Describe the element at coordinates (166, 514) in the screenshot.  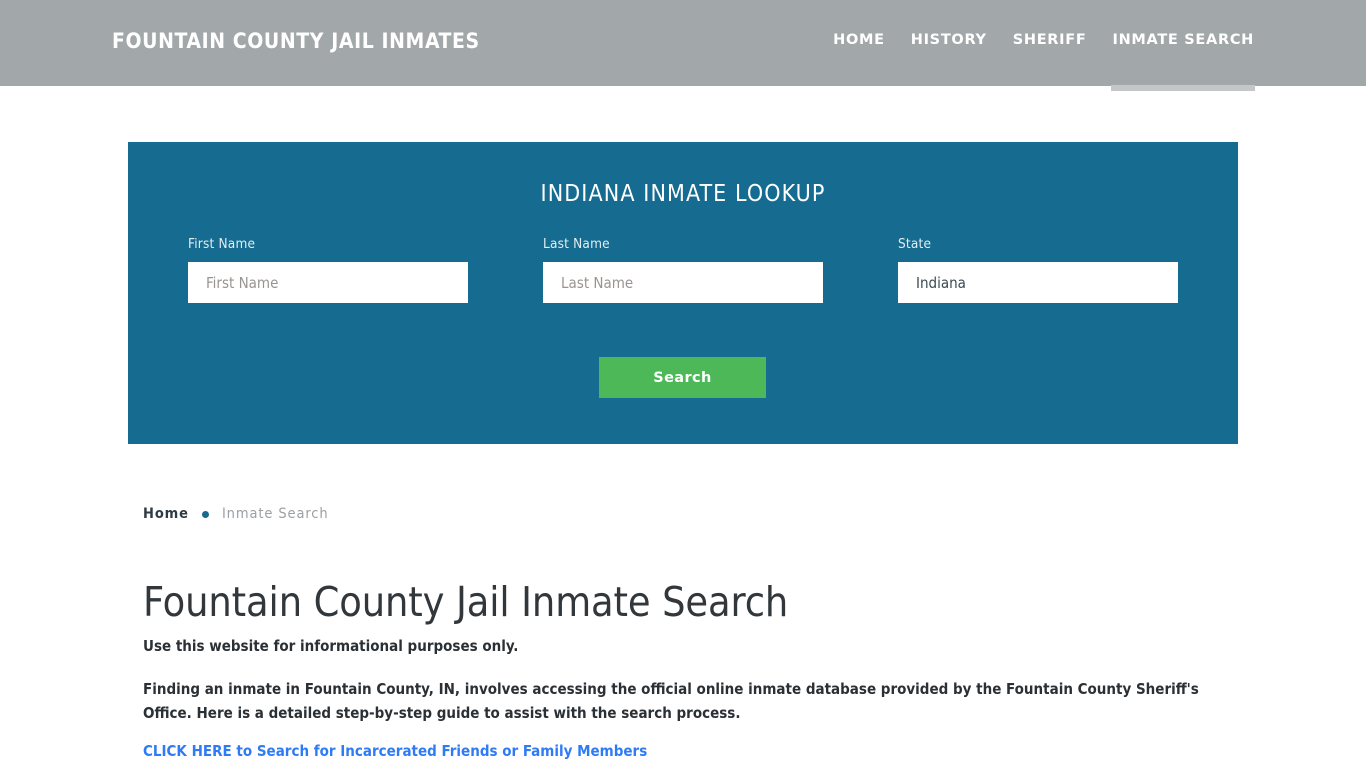
I see `breadcrumb-home-link: Home` at that location.